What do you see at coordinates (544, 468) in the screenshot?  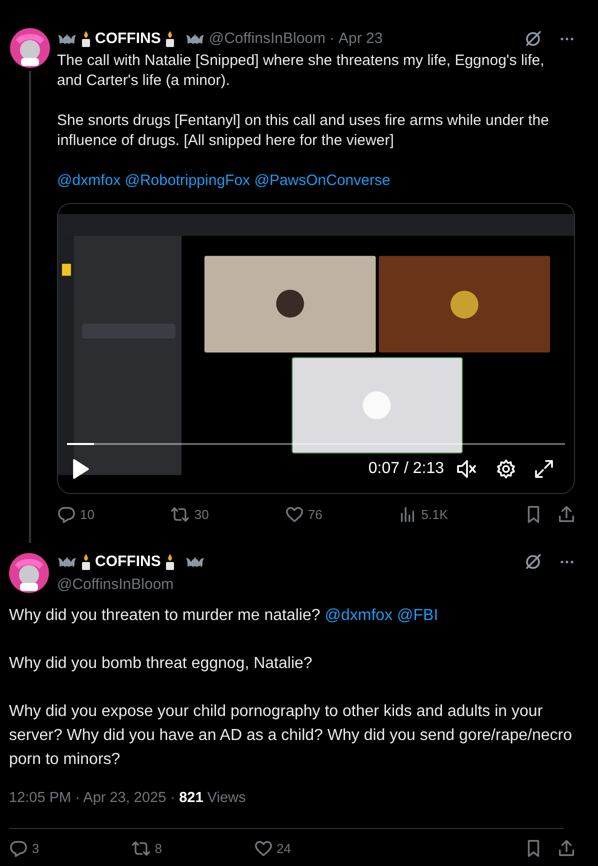 I see `fullscreen-icon` at bounding box center [544, 468].